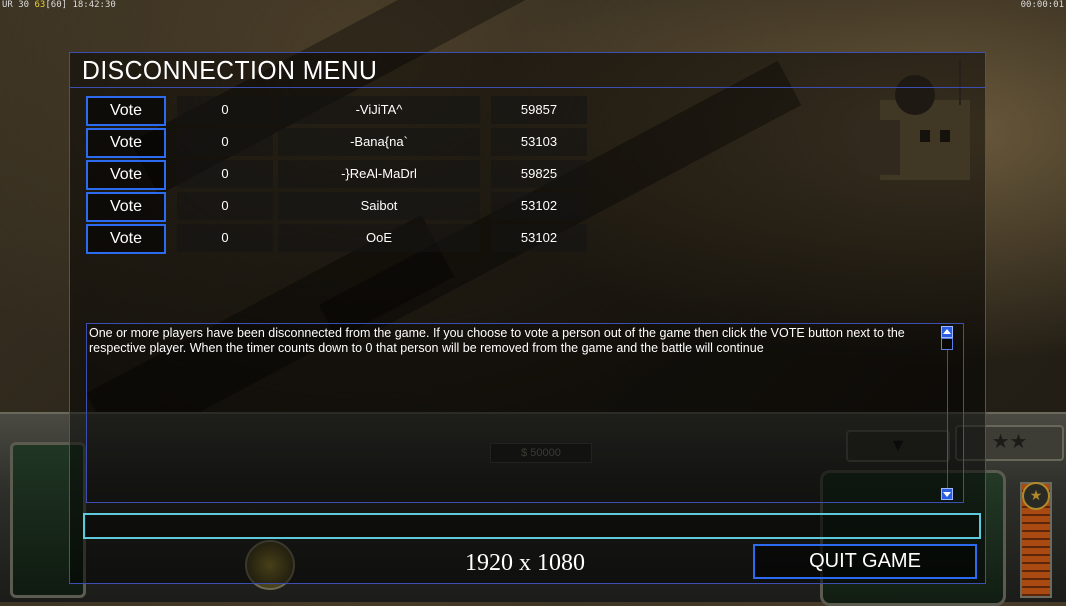 This screenshot has width=1066, height=606. I want to click on scrollbar-track, so click(947, 419).